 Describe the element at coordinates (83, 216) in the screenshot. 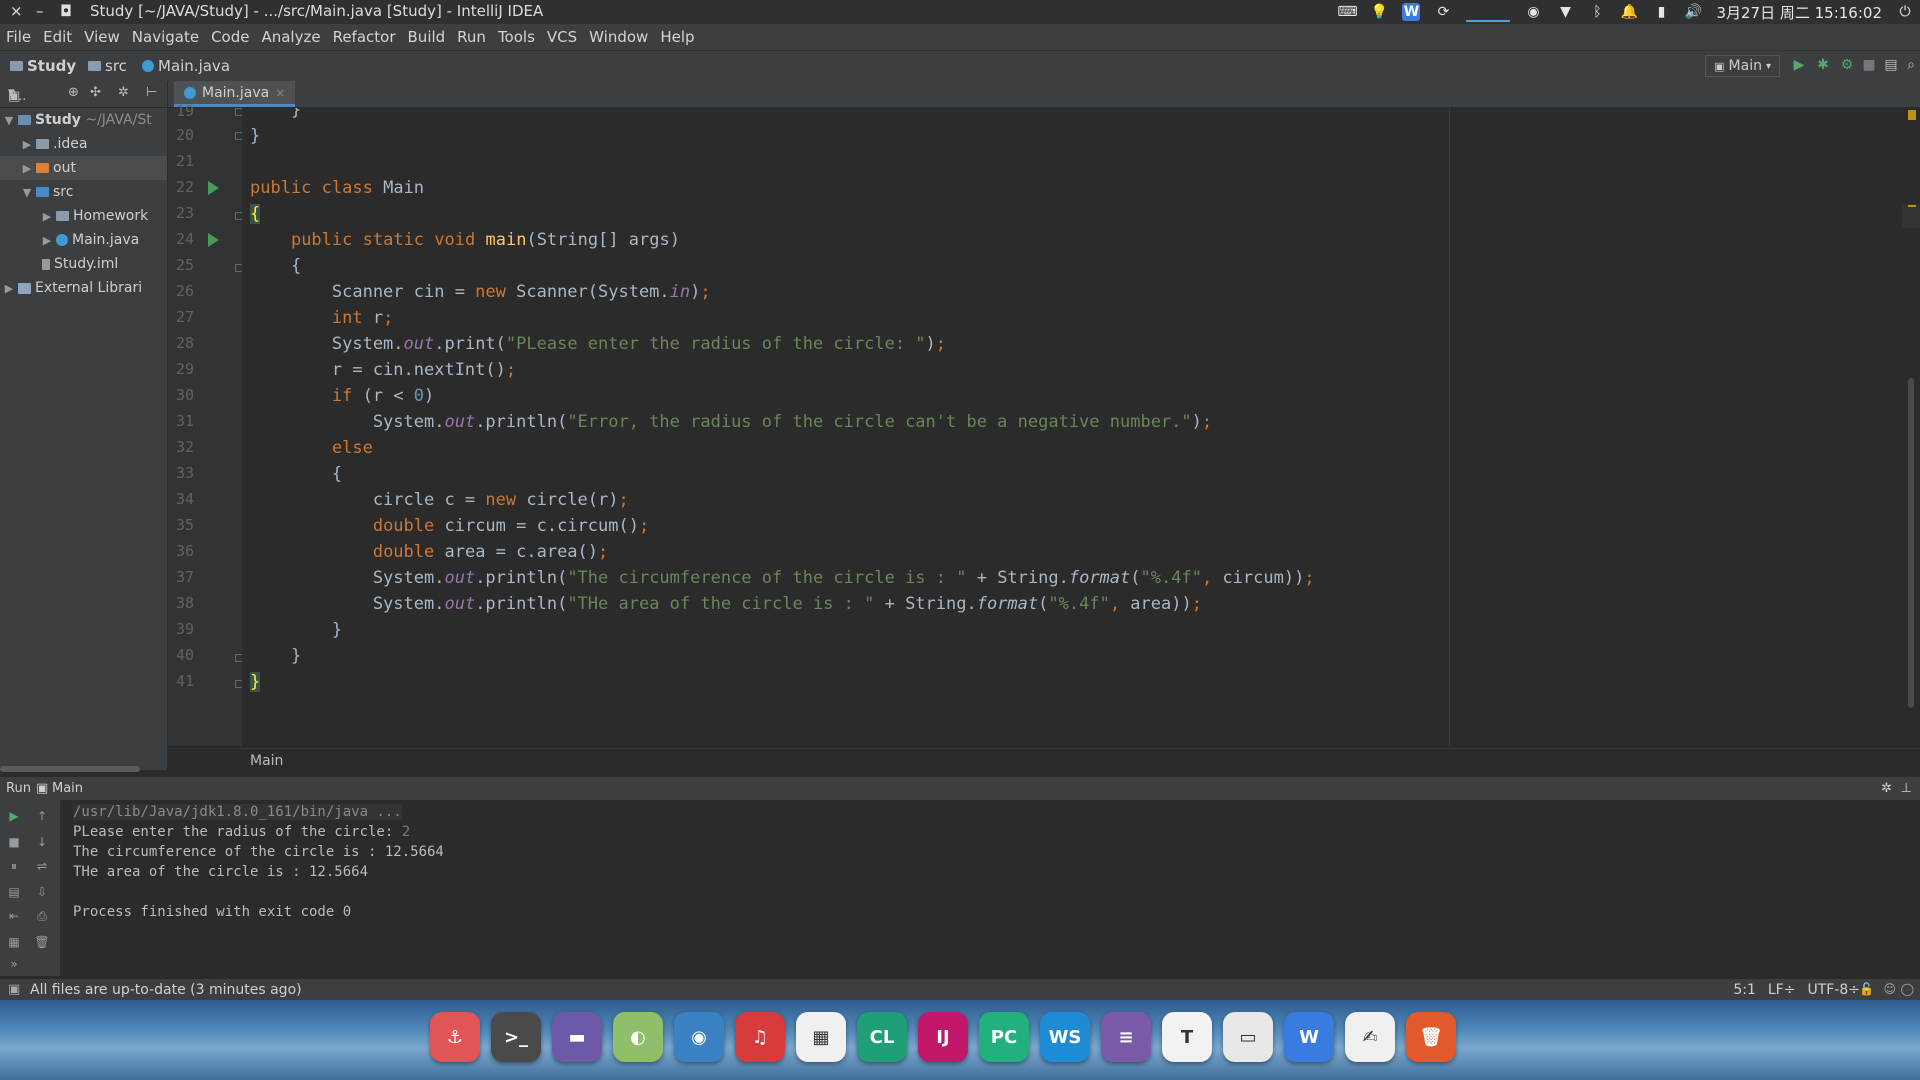

I see `tree-item-homework: ▶ Homework` at that location.